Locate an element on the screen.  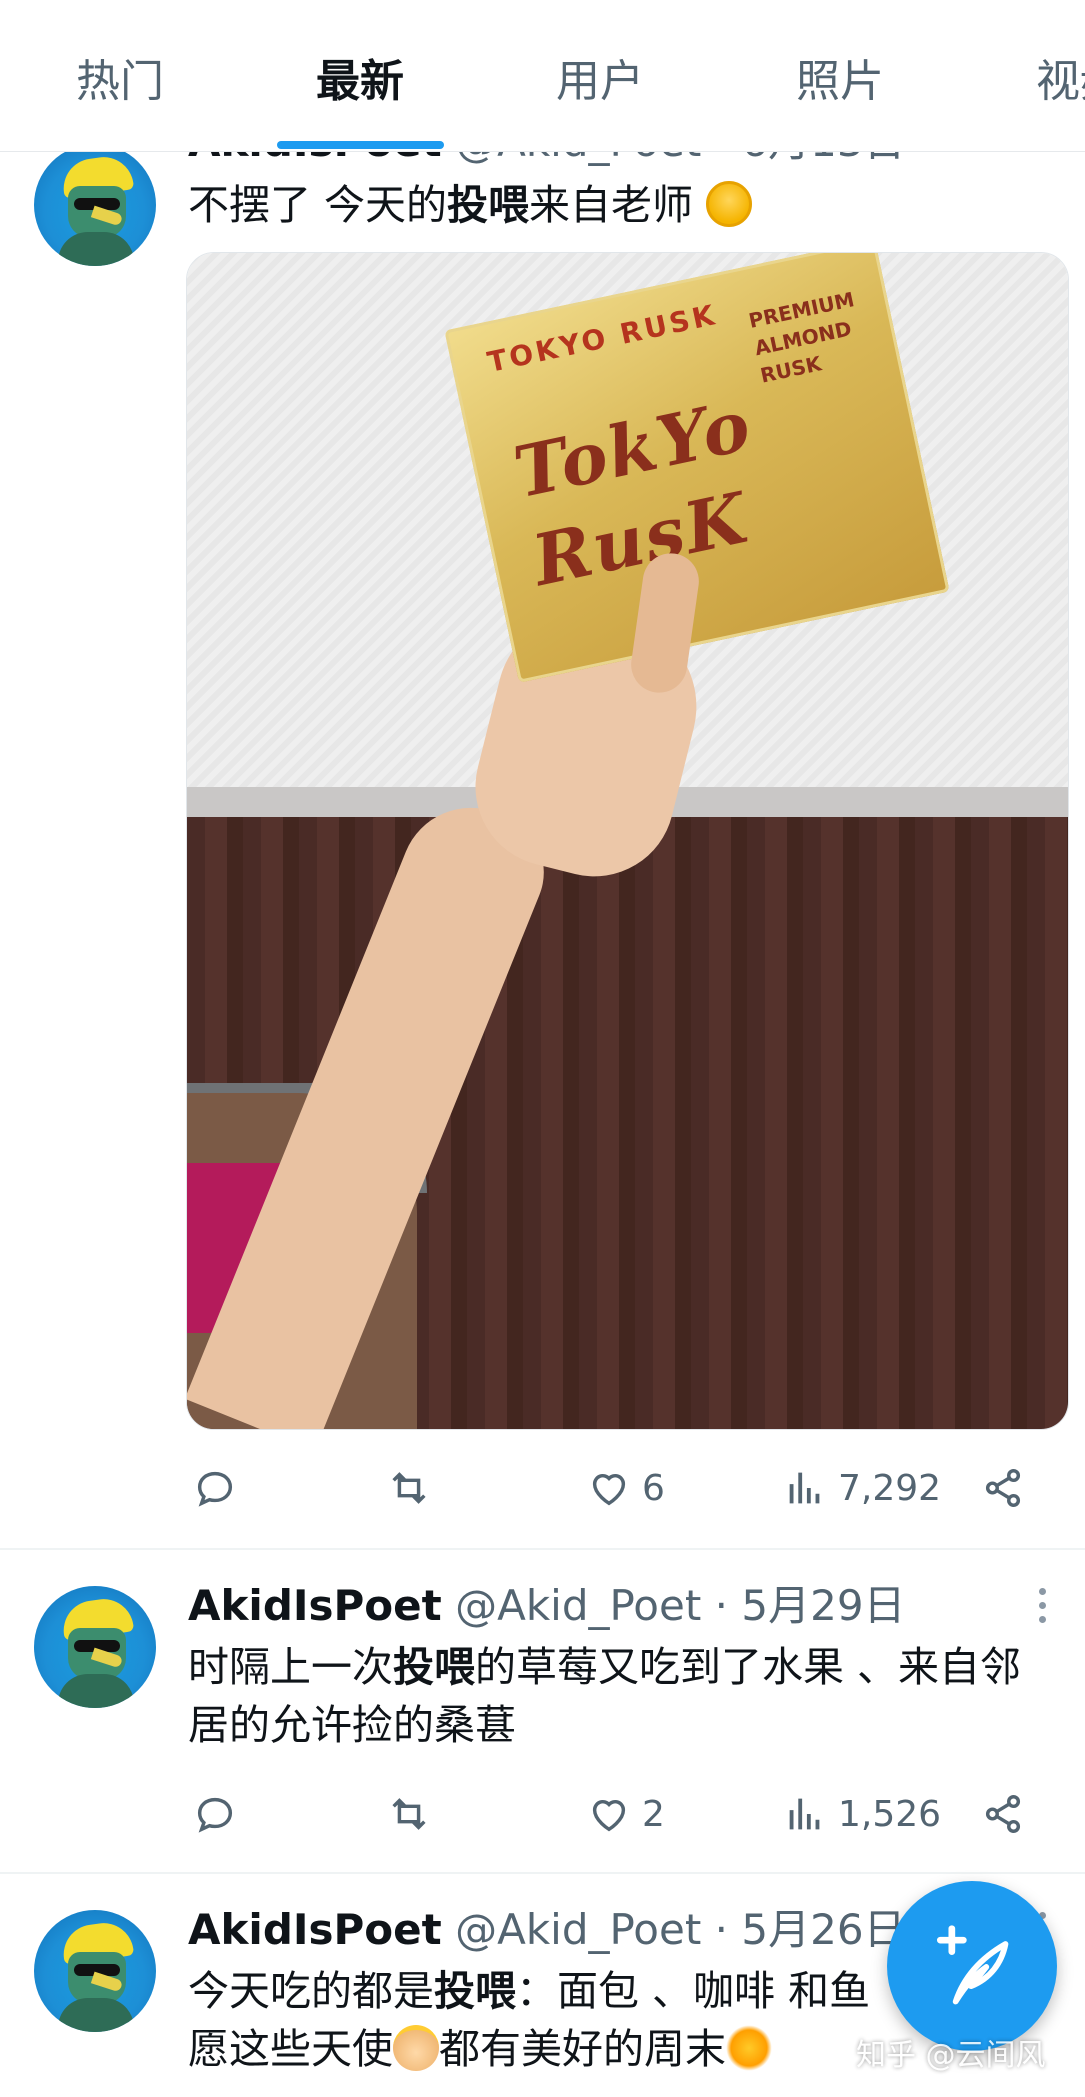
baby-angel-icon is located at coordinates (416, 2048).